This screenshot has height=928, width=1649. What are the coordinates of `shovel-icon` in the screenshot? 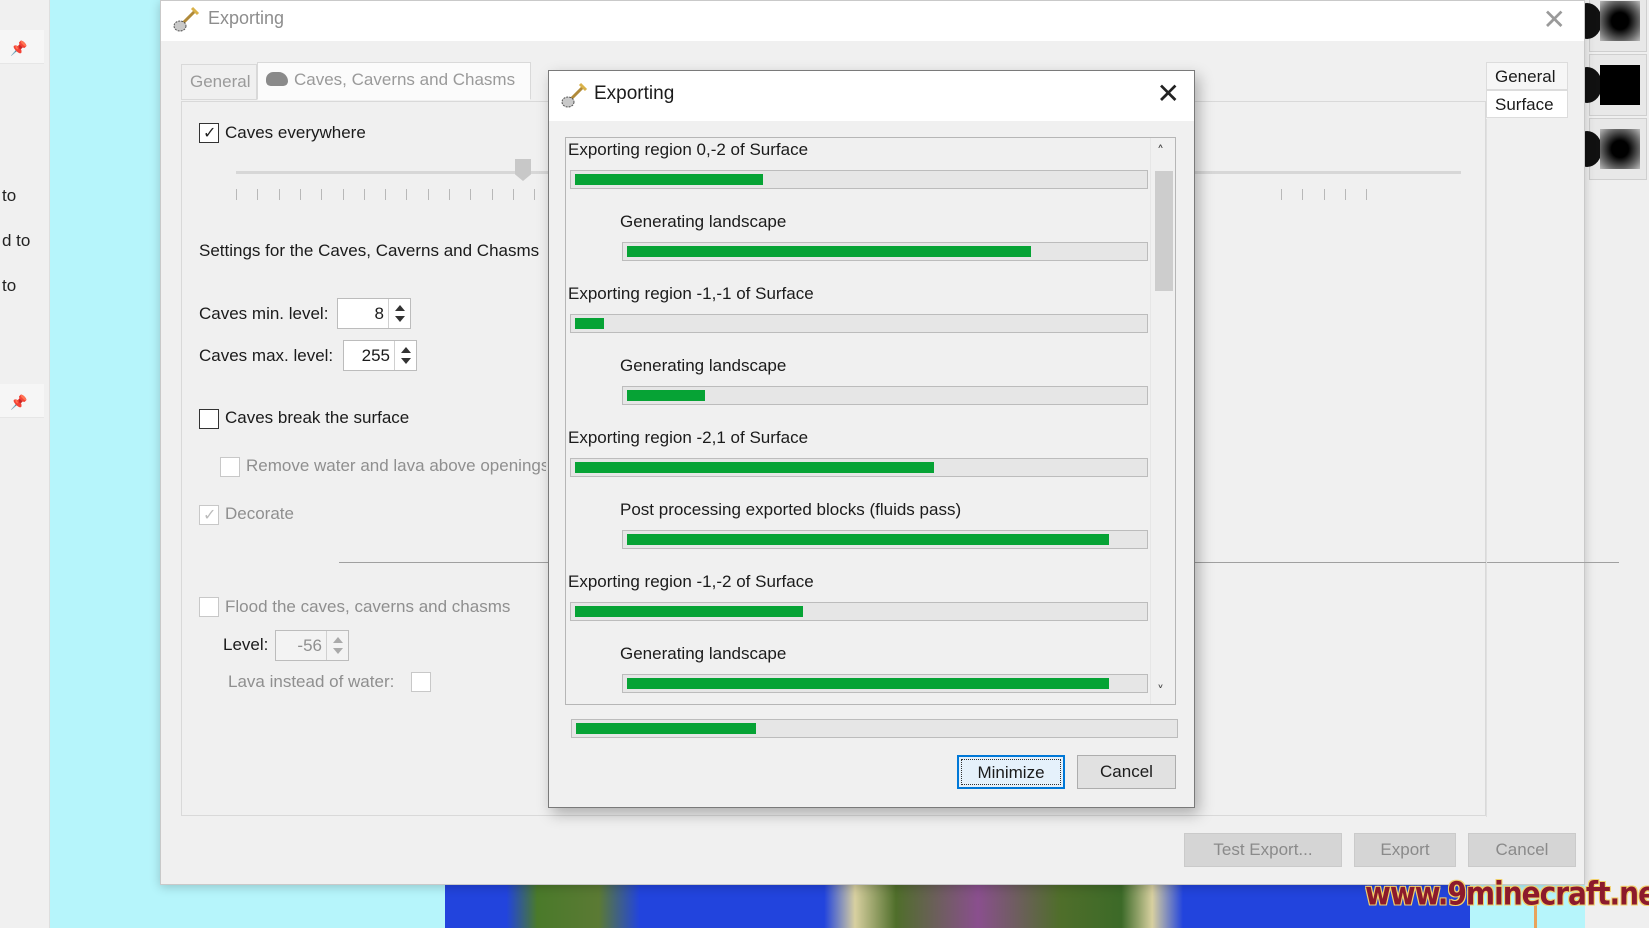 It's located at (186, 19).